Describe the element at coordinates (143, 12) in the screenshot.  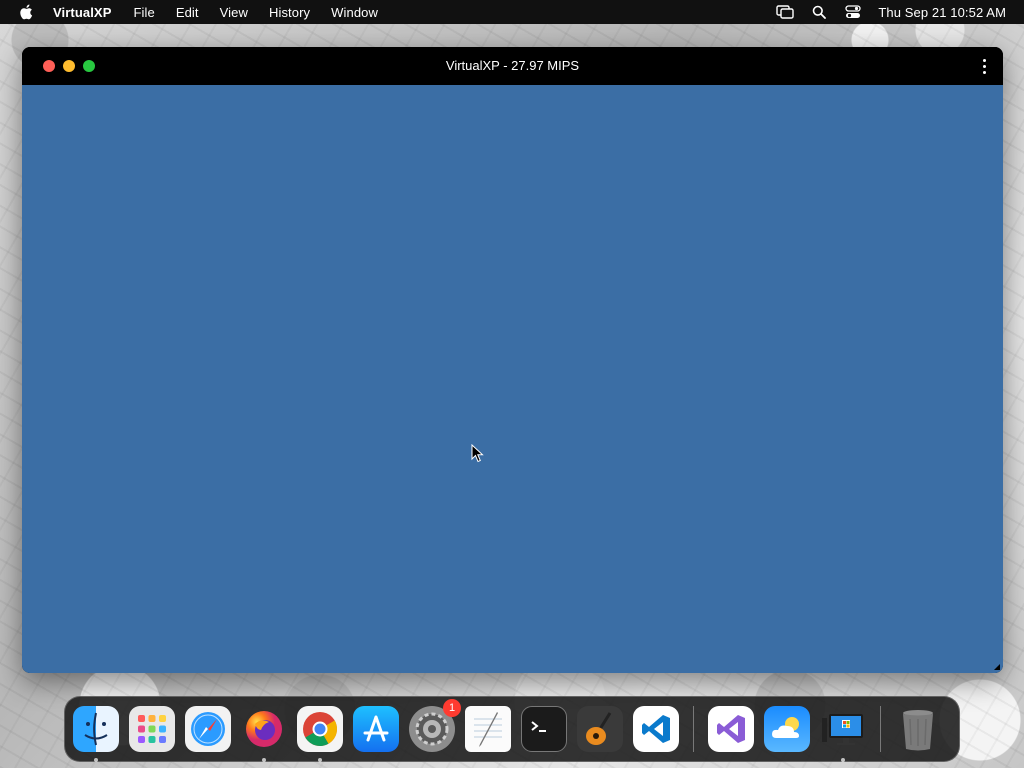
I see `menu-file: File` at that location.